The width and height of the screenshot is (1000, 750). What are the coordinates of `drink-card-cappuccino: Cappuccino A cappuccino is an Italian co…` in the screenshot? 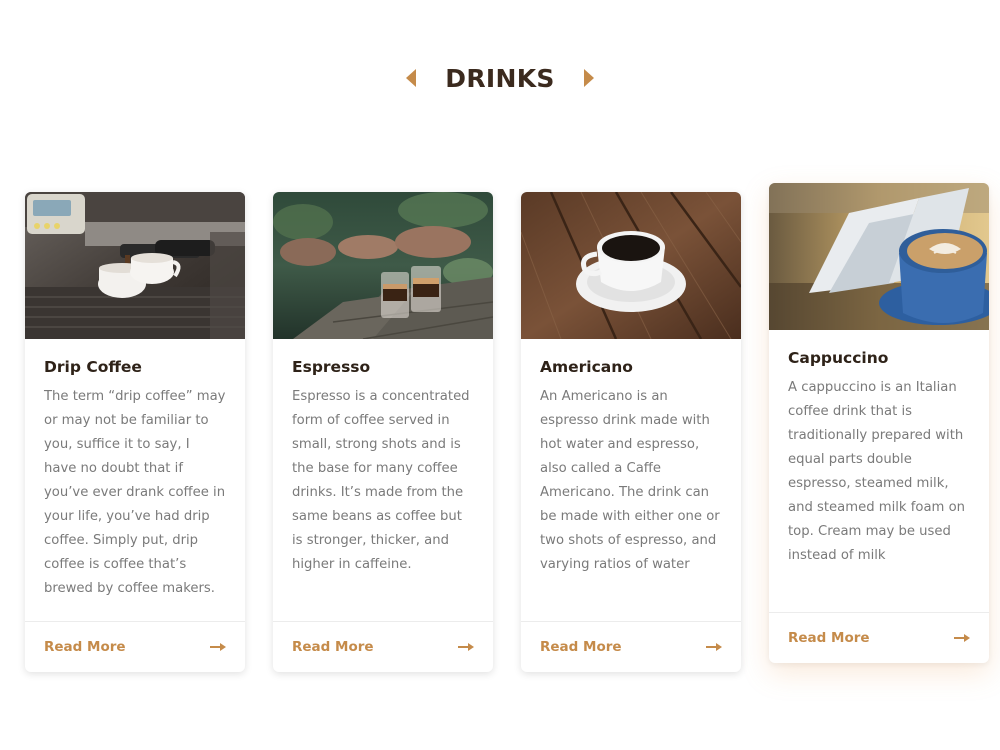 It's located at (879, 423).